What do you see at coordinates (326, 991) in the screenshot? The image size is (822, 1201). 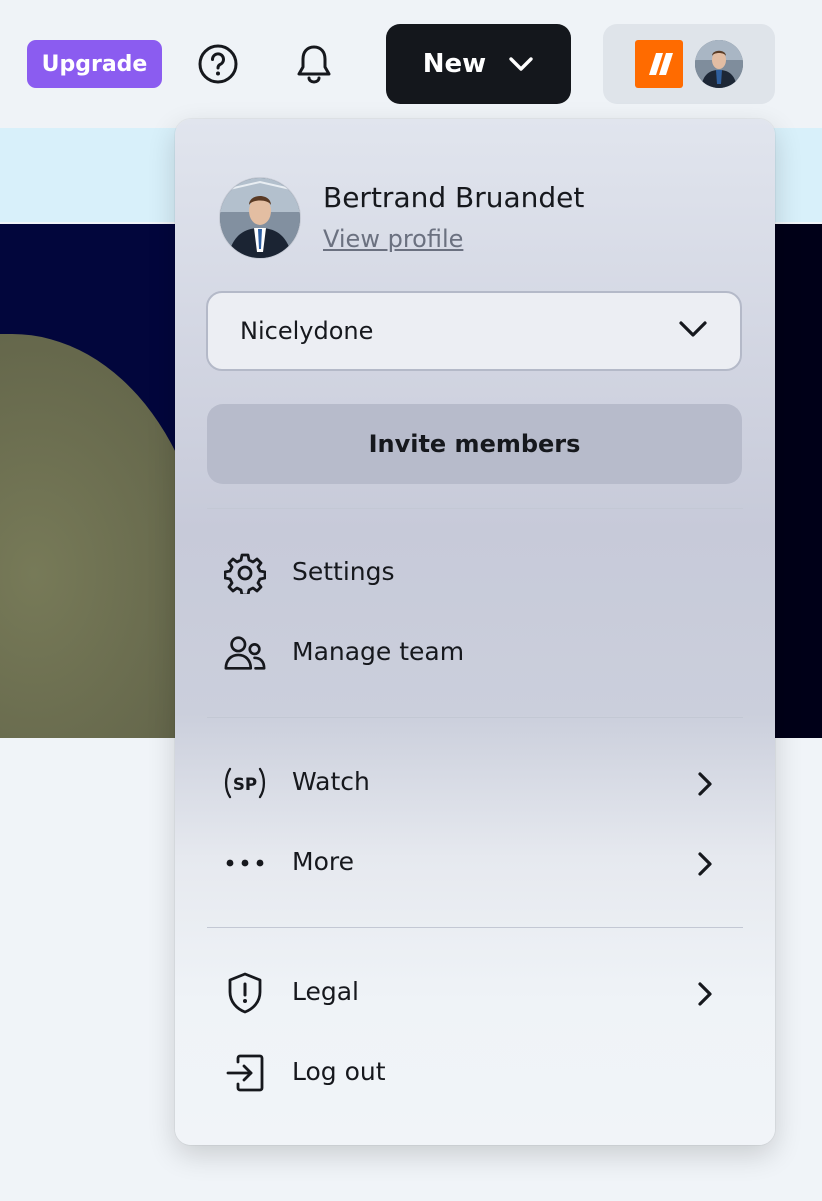 I see `menu-item-label: Legal` at bounding box center [326, 991].